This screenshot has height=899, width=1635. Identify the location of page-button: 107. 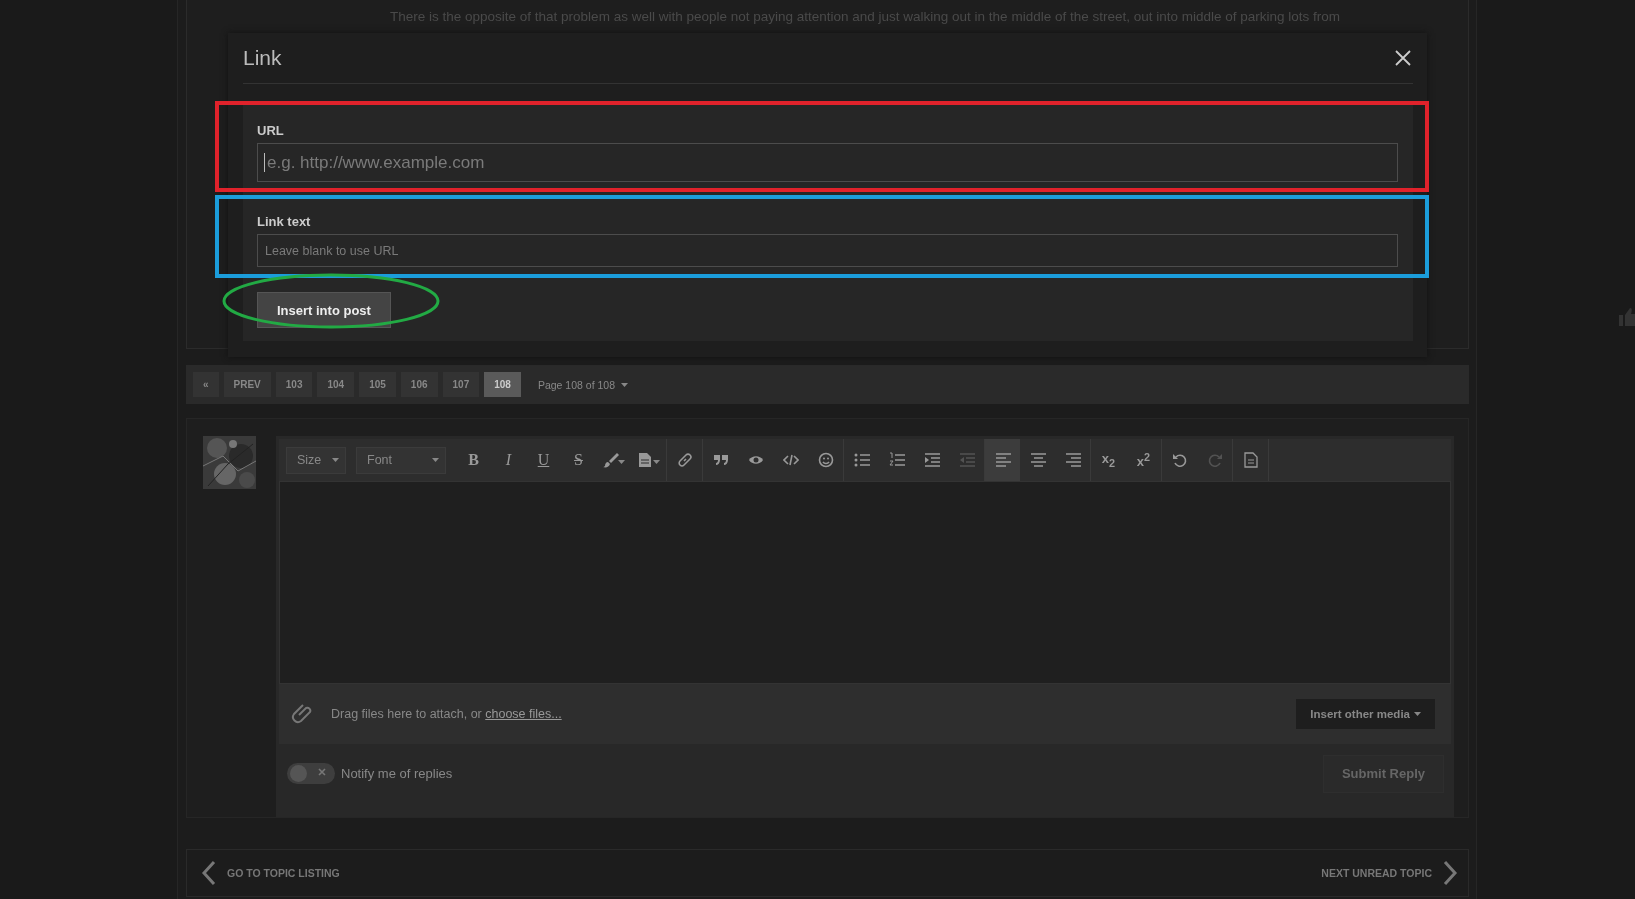
(461, 384).